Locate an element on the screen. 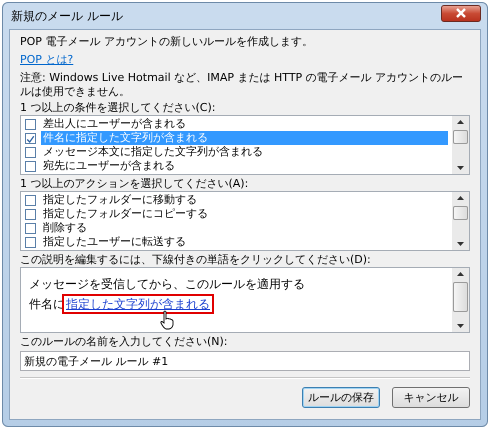 This screenshot has width=490, height=429. list-item: 指定したユーザーに転送する is located at coordinates (244, 242).